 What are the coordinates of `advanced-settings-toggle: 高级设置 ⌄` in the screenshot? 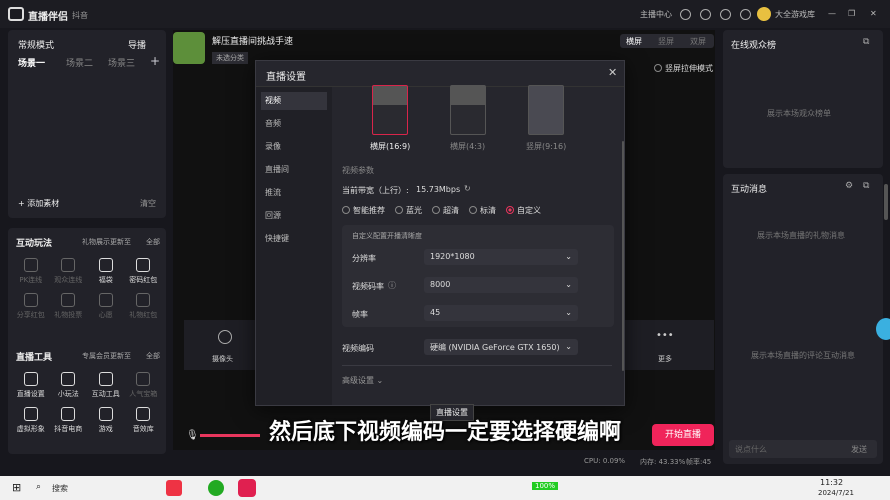 It's located at (362, 380).